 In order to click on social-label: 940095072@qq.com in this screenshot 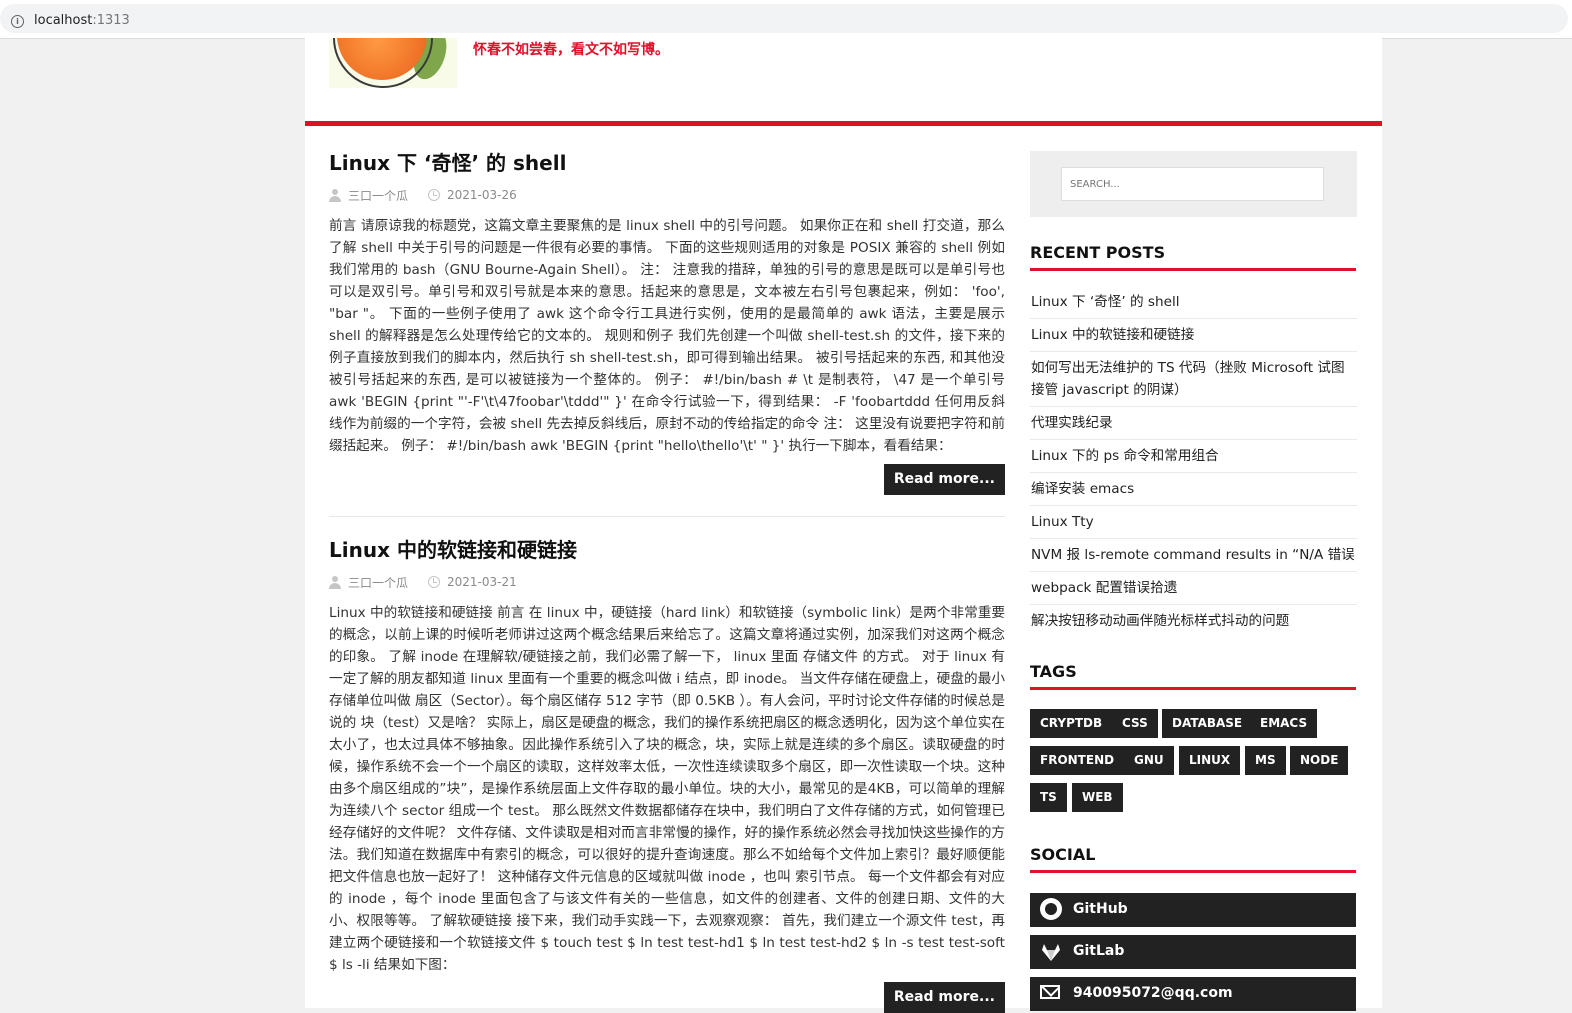, I will do `click(1153, 993)`.